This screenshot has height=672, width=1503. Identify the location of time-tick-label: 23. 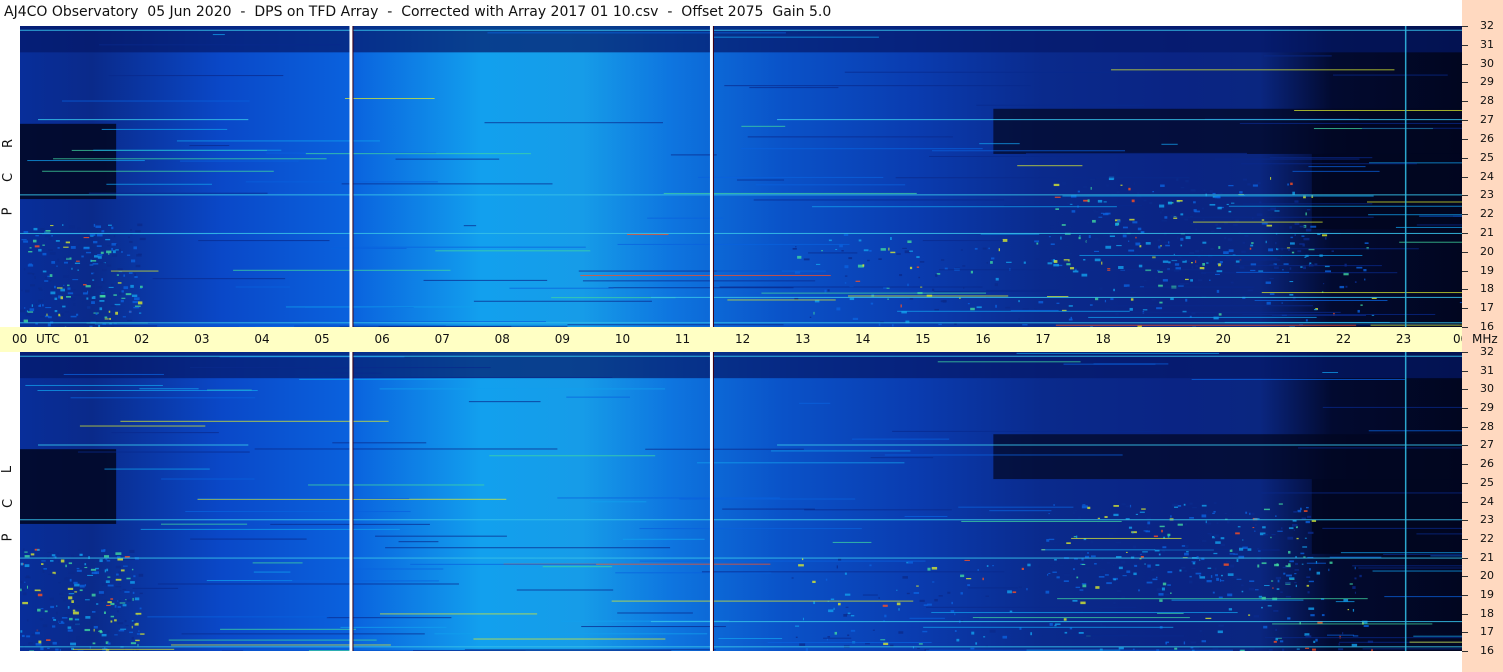
(1403, 339).